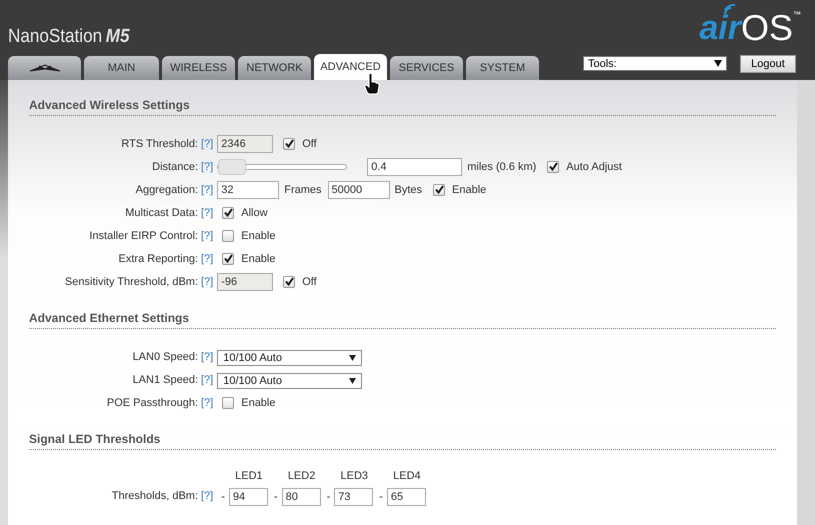 This screenshot has width=815, height=525. Describe the element at coordinates (768, 64) in the screenshot. I see `logout-button: Logout` at that location.